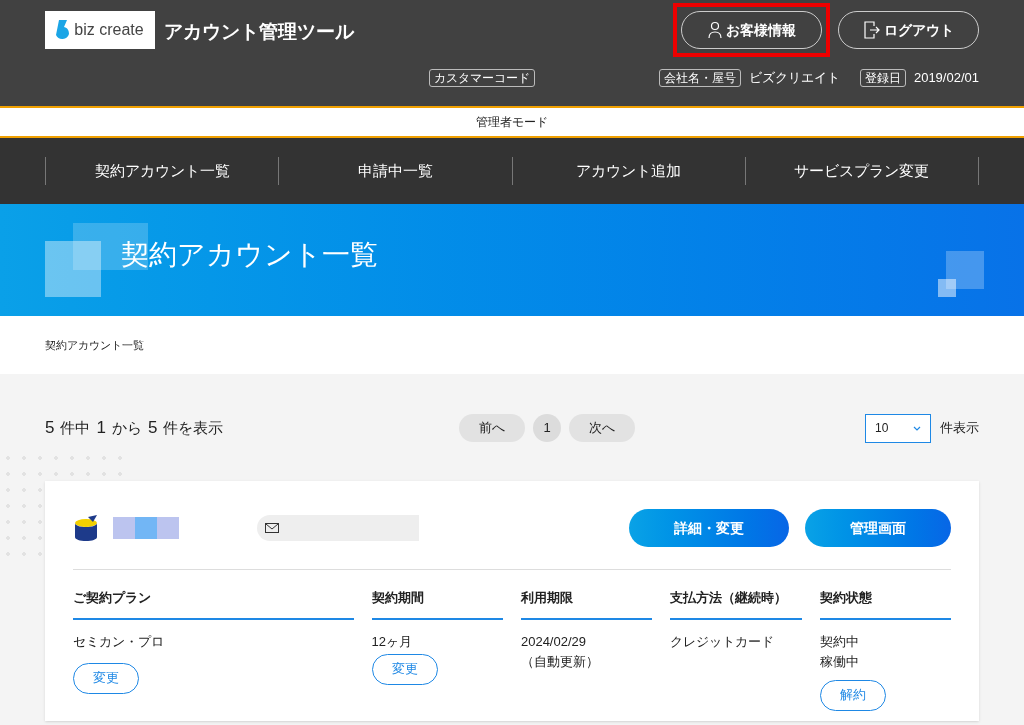 This screenshot has width=1024, height=725. What do you see at coordinates (723, 641) in the screenshot?
I see `column-value: クレジットカード` at bounding box center [723, 641].